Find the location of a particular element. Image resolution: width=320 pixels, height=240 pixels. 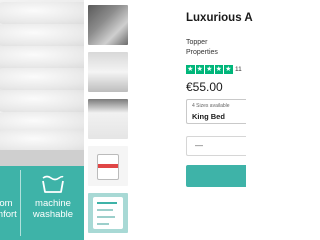

feature-banner: om mfort machine washable is located at coordinates (42, 203).